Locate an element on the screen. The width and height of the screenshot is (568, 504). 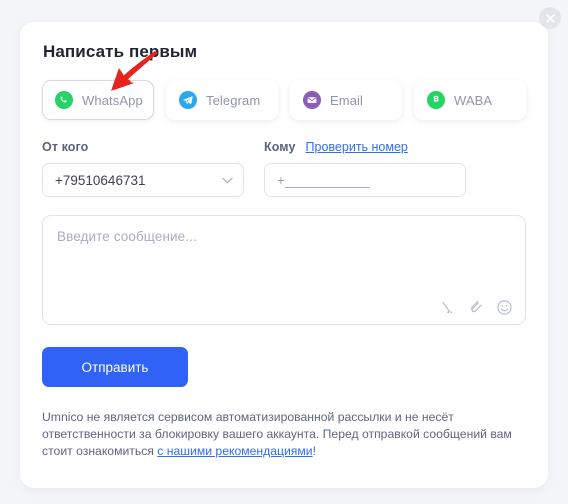
to-field-group: Кому Проверить номер +___________ is located at coordinates (365, 168).